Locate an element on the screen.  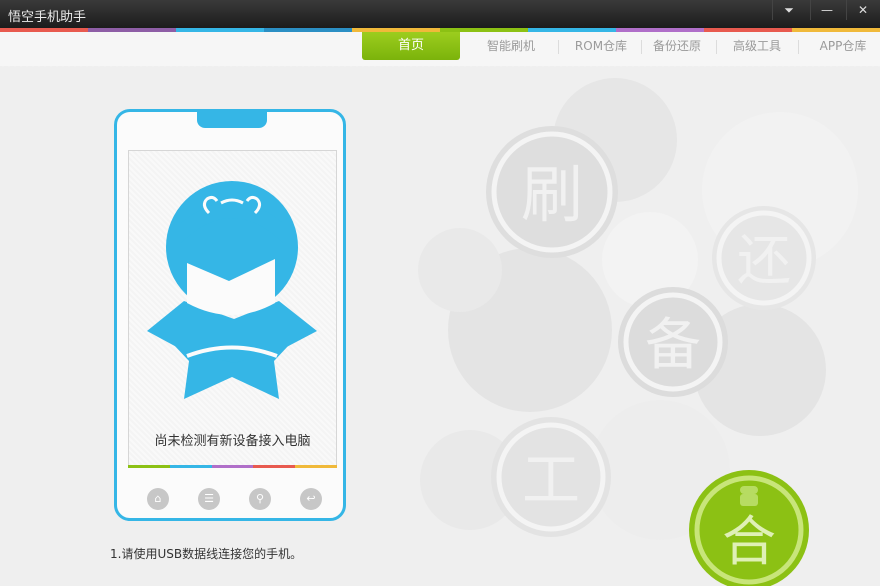
phone-notch is located at coordinates (232, 119).